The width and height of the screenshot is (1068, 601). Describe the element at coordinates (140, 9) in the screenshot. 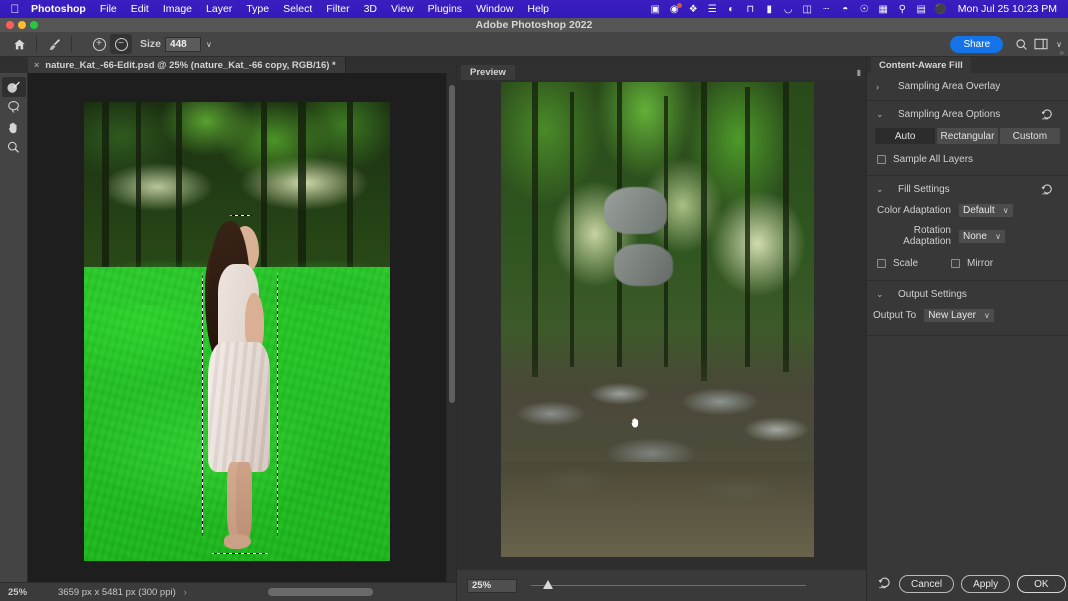

I see `menu-edit: Edit` at that location.